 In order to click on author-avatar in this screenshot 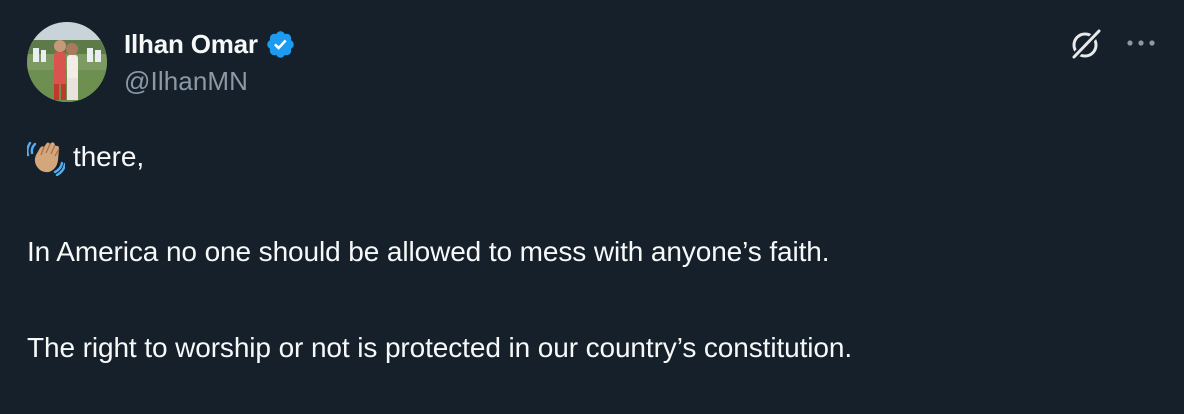, I will do `click(67, 62)`.